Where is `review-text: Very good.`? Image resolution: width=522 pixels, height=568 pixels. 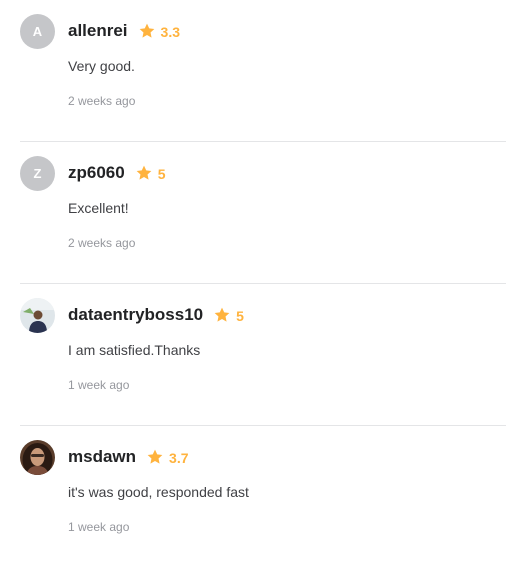
review-text: Very good. is located at coordinates (101, 66).